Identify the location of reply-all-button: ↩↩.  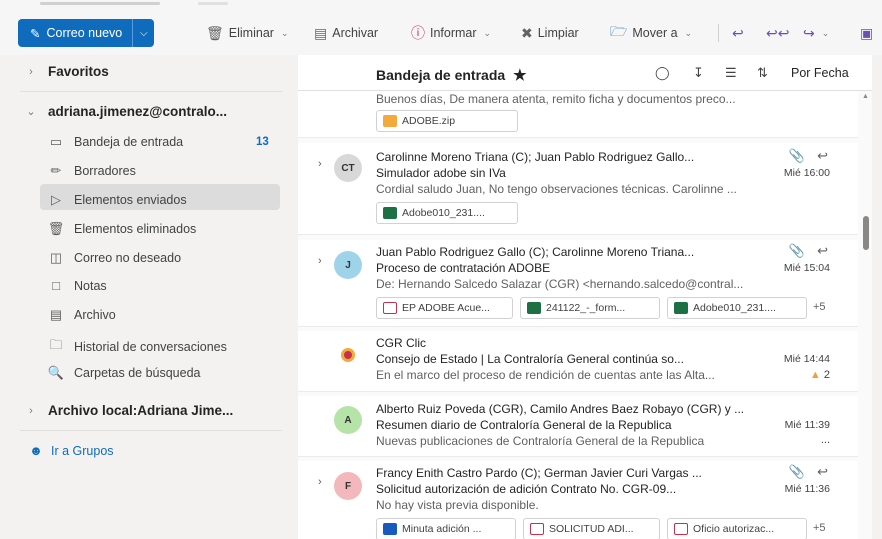
(777, 33).